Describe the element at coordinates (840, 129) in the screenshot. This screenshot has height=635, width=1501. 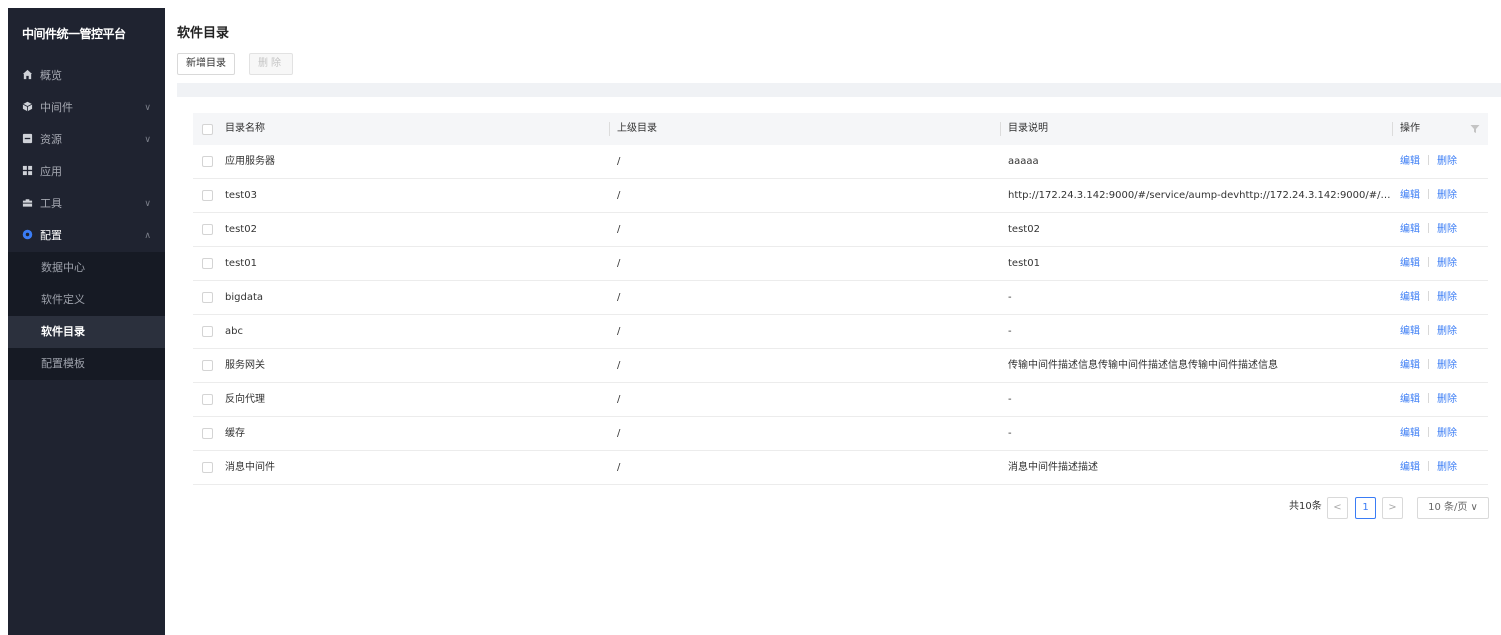
I see `table-header: 目录名称 上级目录 目录说明 操作` at that location.